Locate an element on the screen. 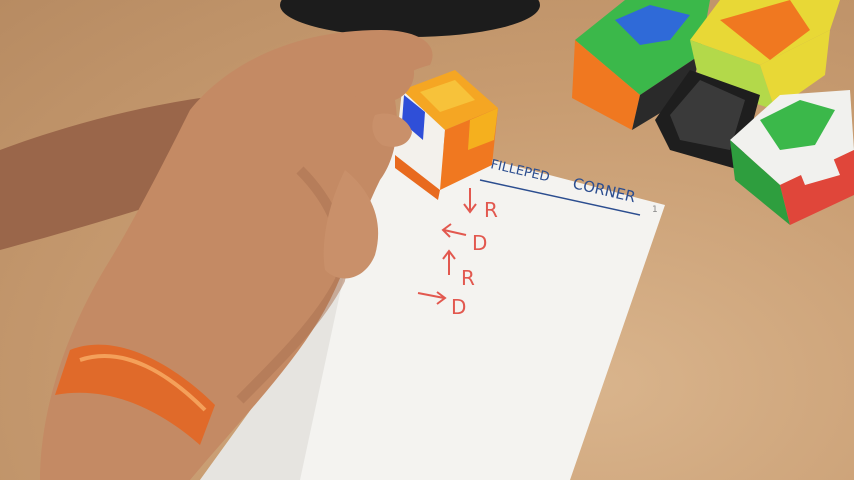  move-1-letter: R is located at coordinates (491, 210).